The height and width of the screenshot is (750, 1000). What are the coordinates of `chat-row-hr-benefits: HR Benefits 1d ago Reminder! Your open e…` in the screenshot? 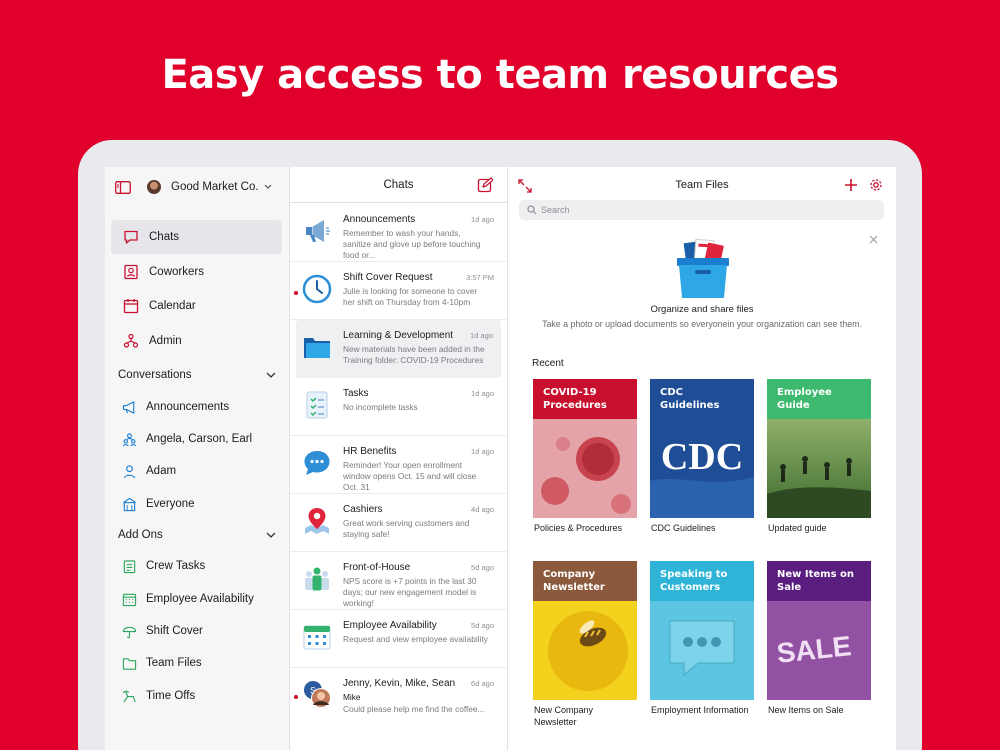 It's located at (399, 465).